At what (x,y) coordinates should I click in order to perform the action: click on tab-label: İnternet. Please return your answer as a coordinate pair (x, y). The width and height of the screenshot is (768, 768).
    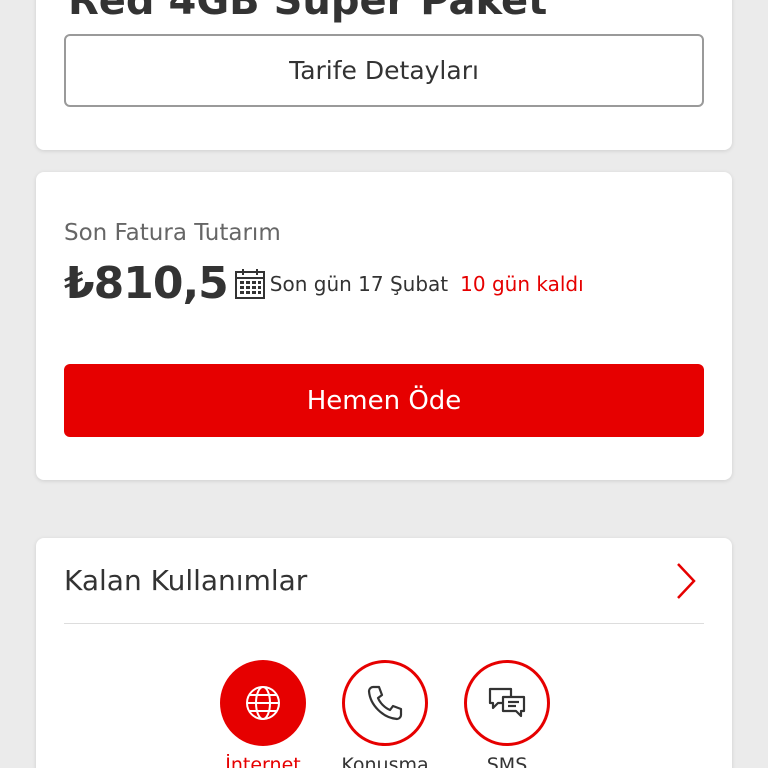
    Looking at the image, I should click on (263, 761).